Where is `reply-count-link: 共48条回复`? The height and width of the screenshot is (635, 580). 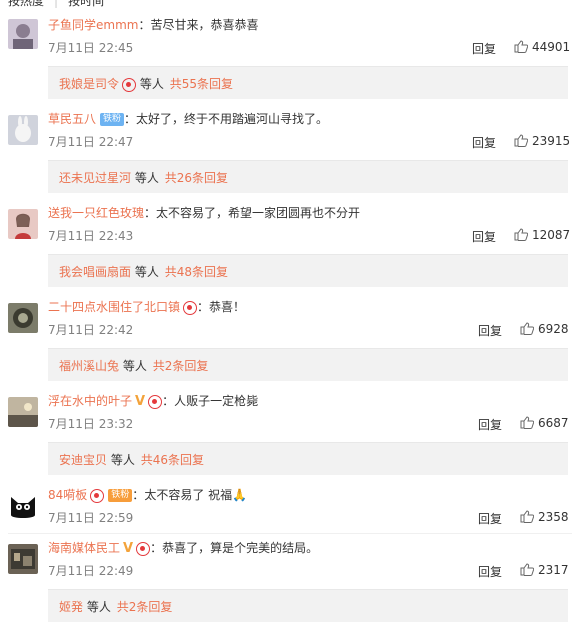
reply-count-link: 共48条回复 is located at coordinates (196, 272).